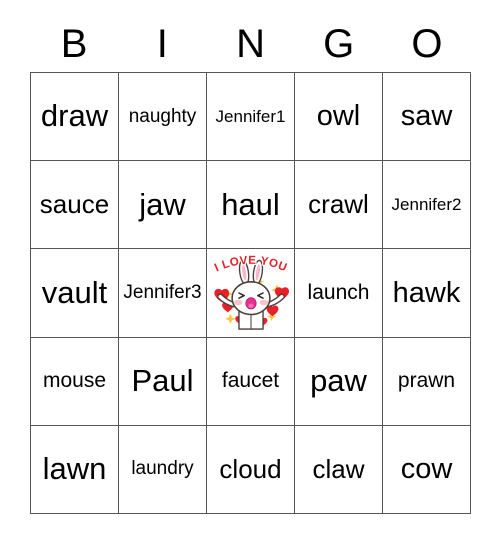  I want to click on bingo-cell-label: laundry, so click(162, 469).